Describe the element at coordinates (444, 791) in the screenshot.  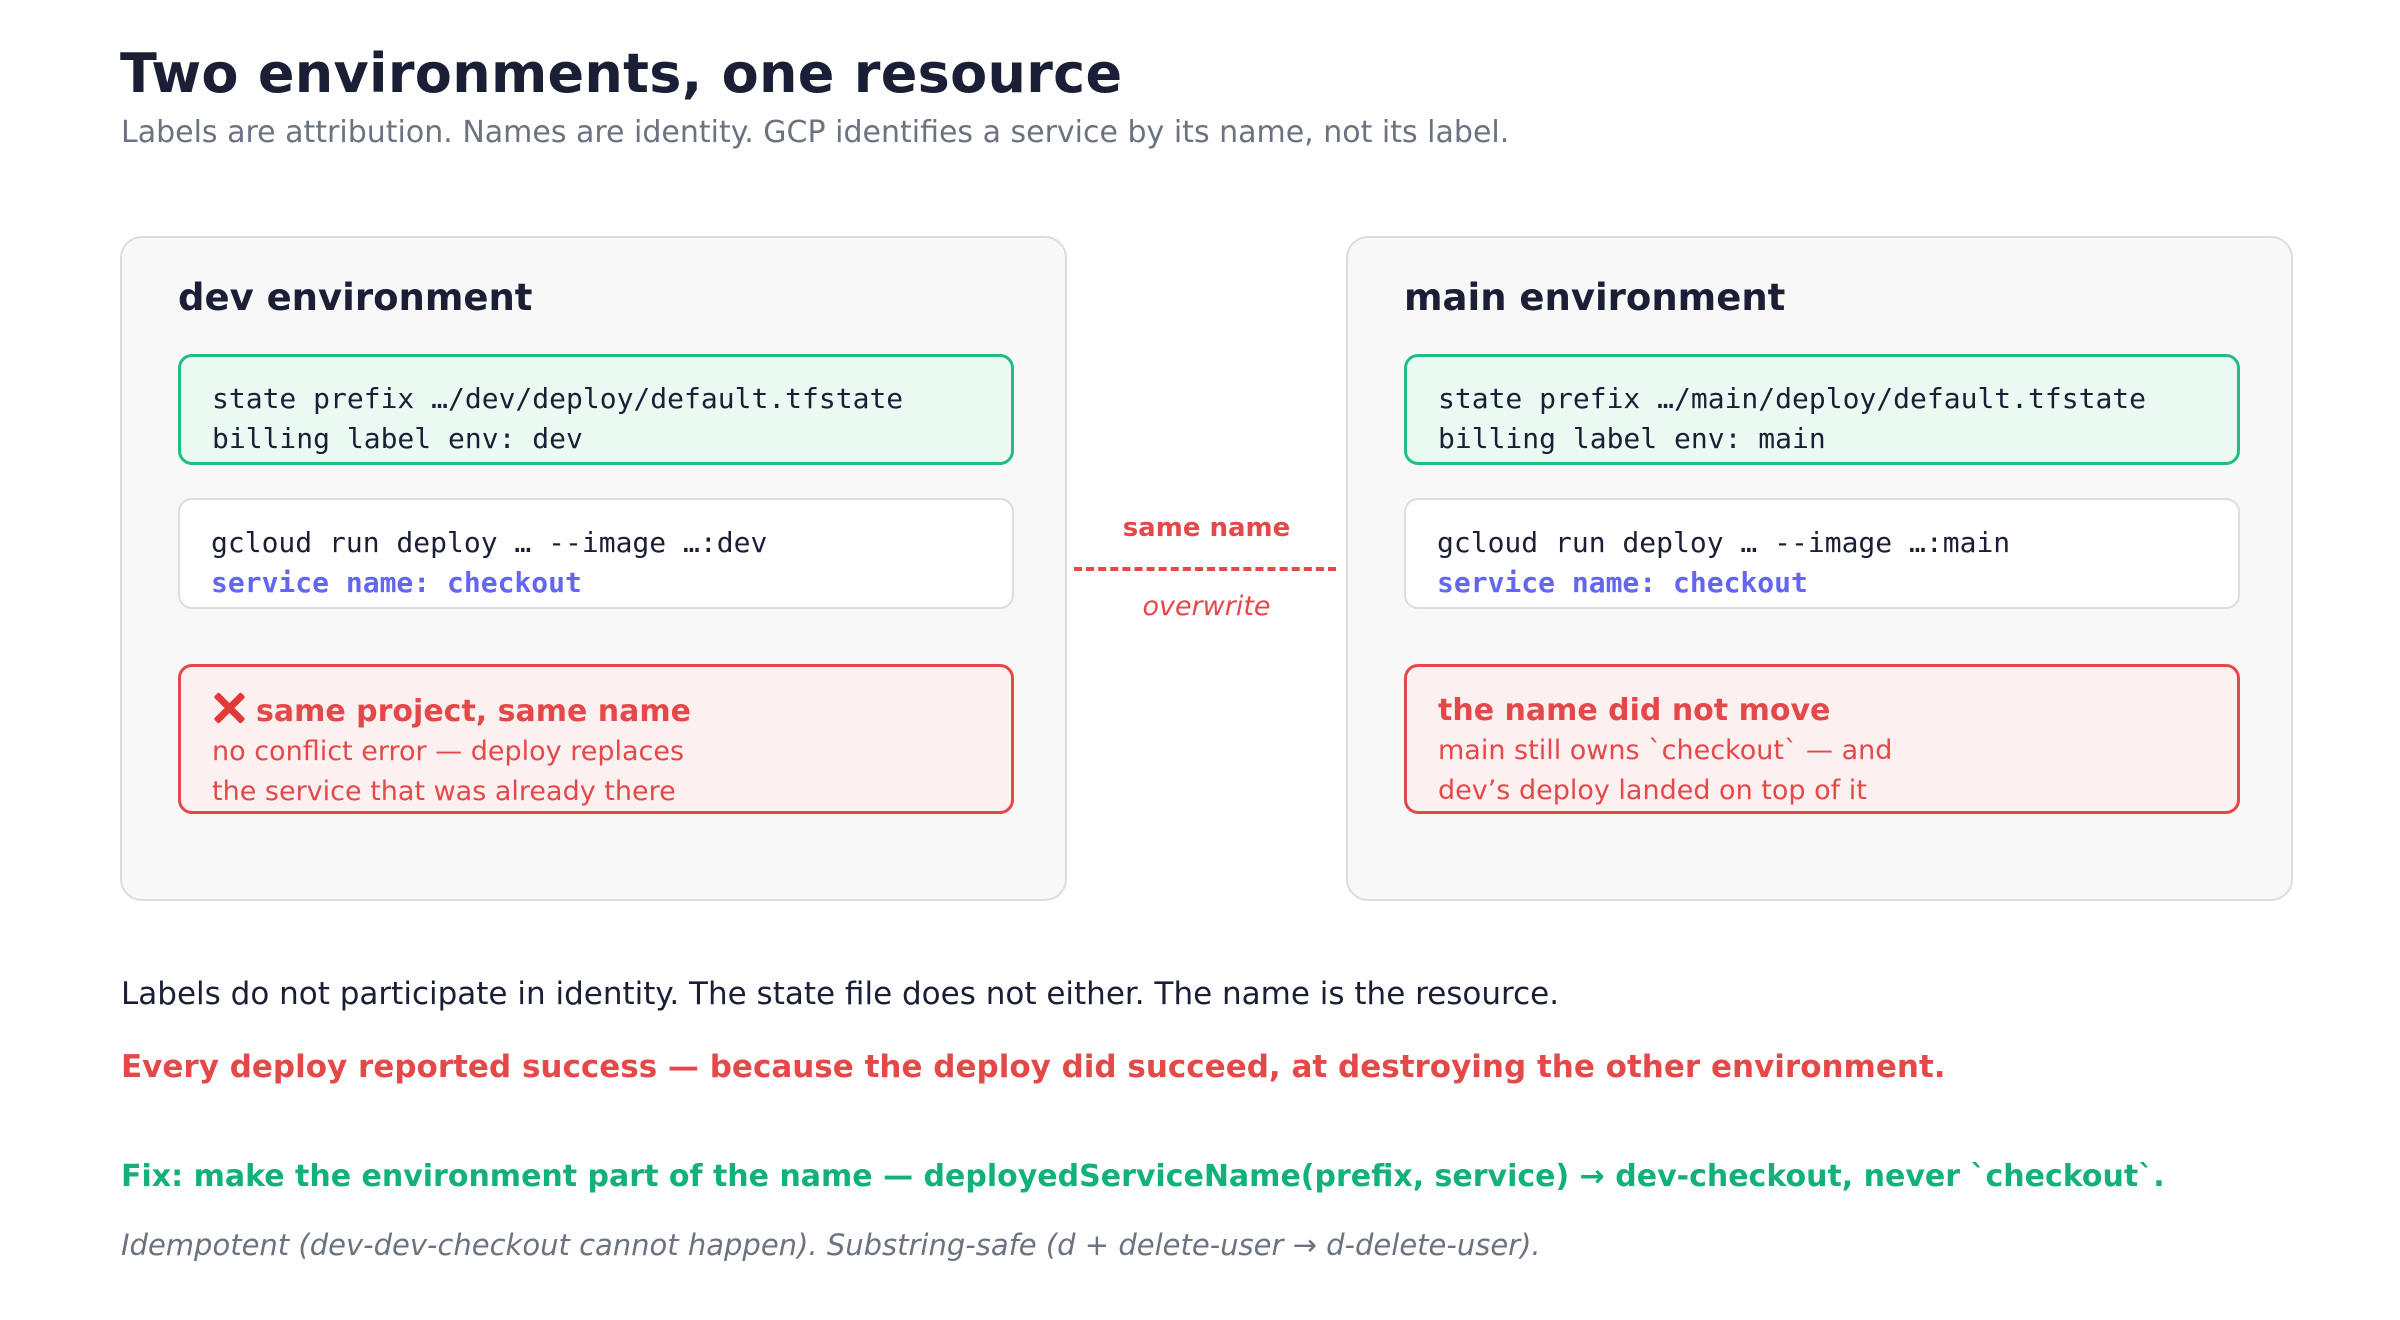
I see `dev-warning-line-2: the service that was already there` at that location.